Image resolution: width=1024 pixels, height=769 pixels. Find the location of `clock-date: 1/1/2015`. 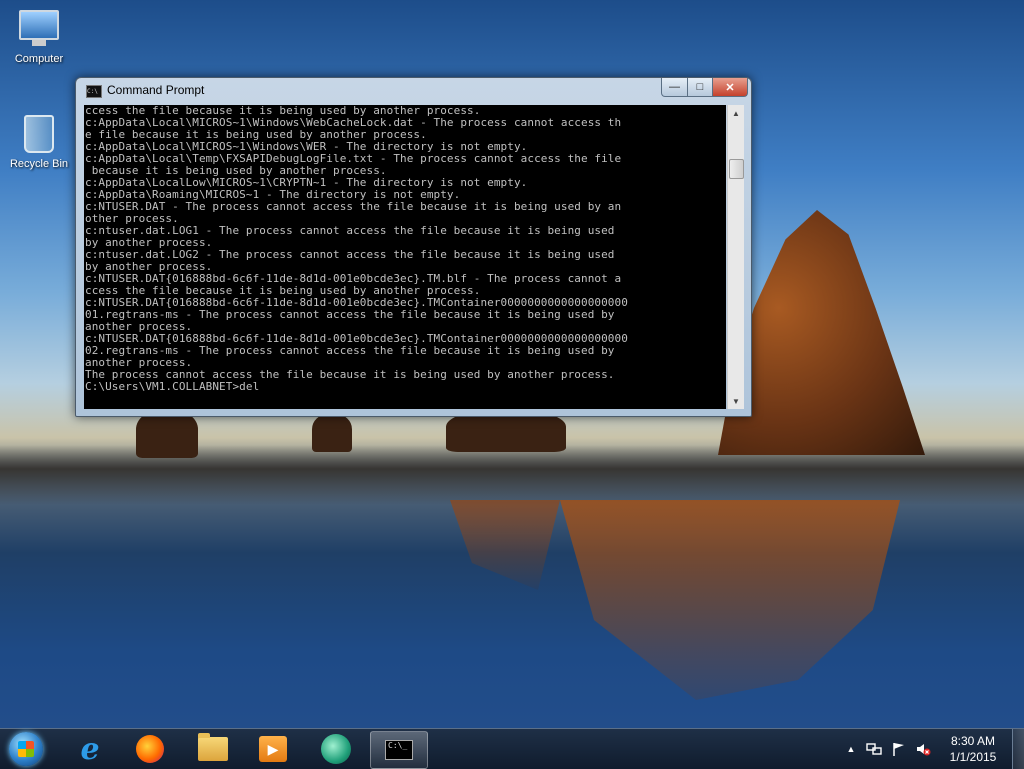

clock-date: 1/1/2015 is located at coordinates (973, 757).